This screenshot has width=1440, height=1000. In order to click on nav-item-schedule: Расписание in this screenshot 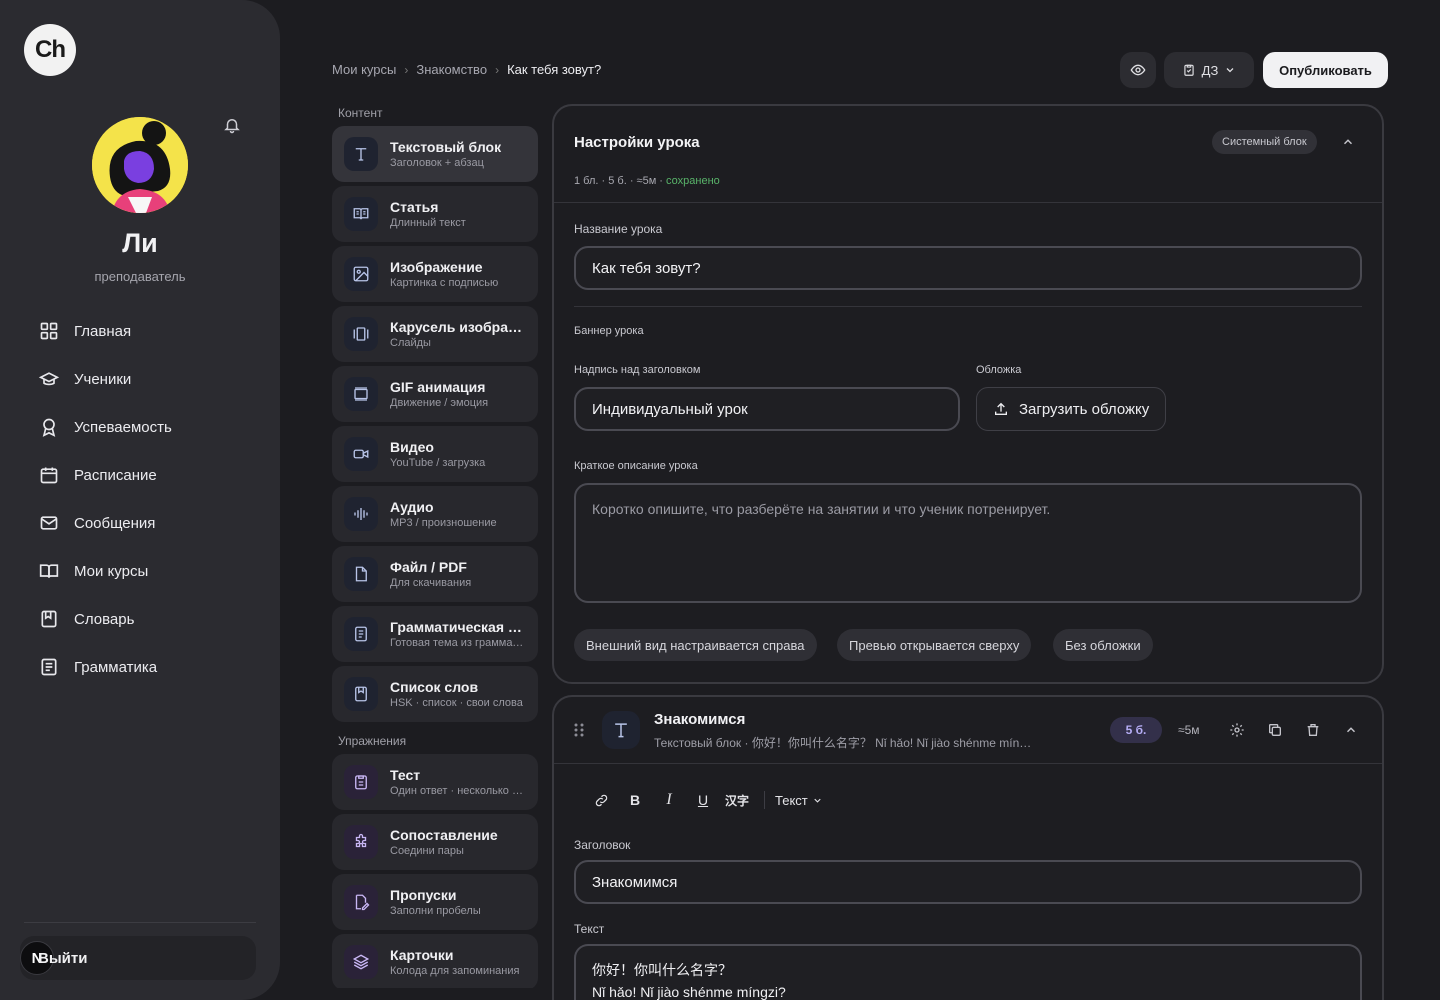, I will do `click(148, 475)`.